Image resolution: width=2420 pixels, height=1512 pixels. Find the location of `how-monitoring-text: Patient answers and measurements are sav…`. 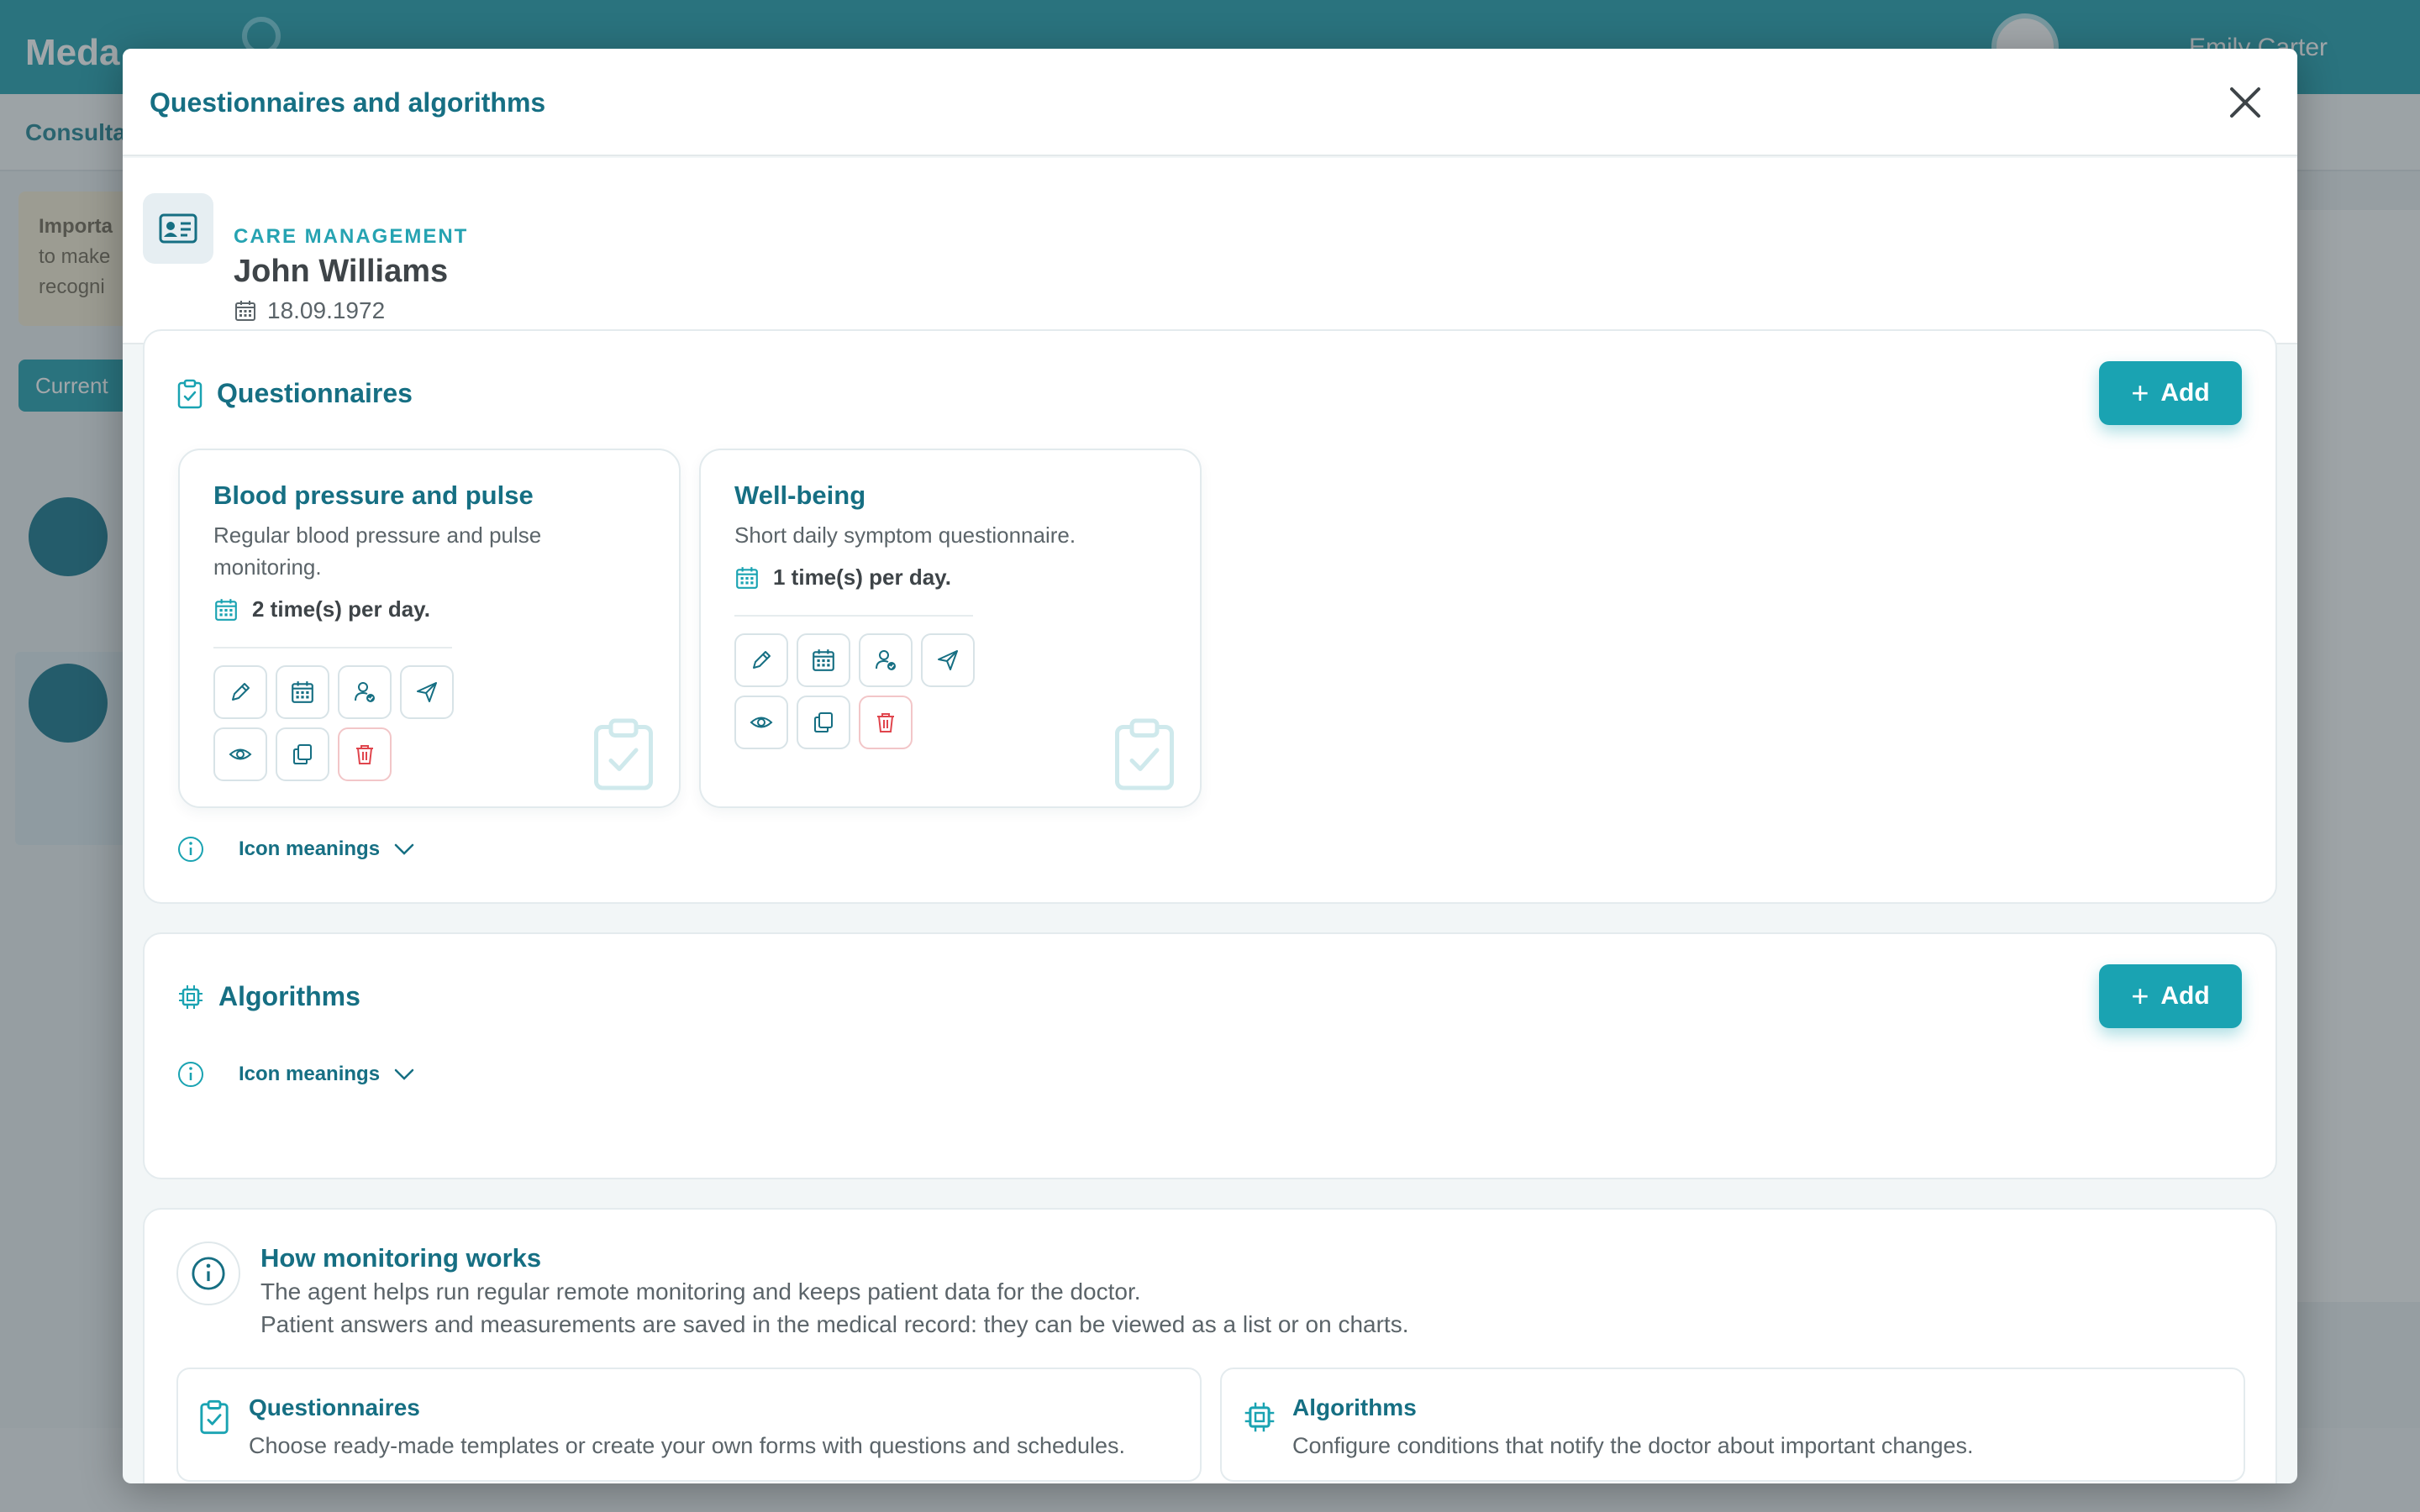

how-monitoring-text: Patient answers and measurements are sav… is located at coordinates (834, 1324).